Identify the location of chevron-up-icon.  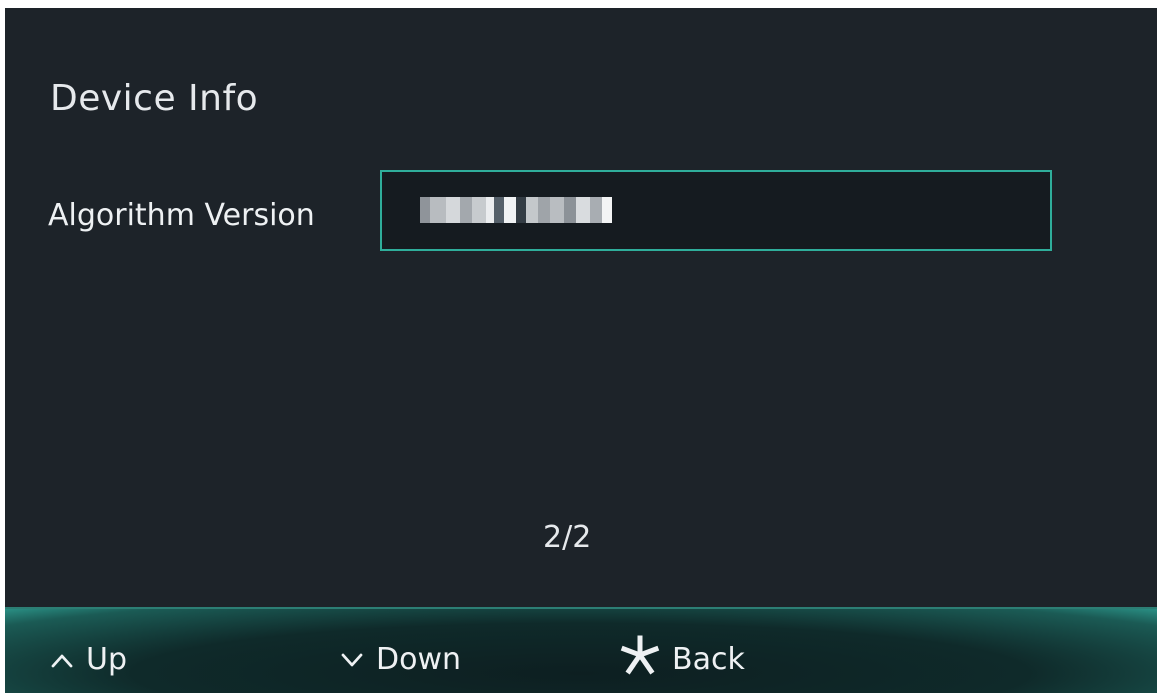
(62, 659).